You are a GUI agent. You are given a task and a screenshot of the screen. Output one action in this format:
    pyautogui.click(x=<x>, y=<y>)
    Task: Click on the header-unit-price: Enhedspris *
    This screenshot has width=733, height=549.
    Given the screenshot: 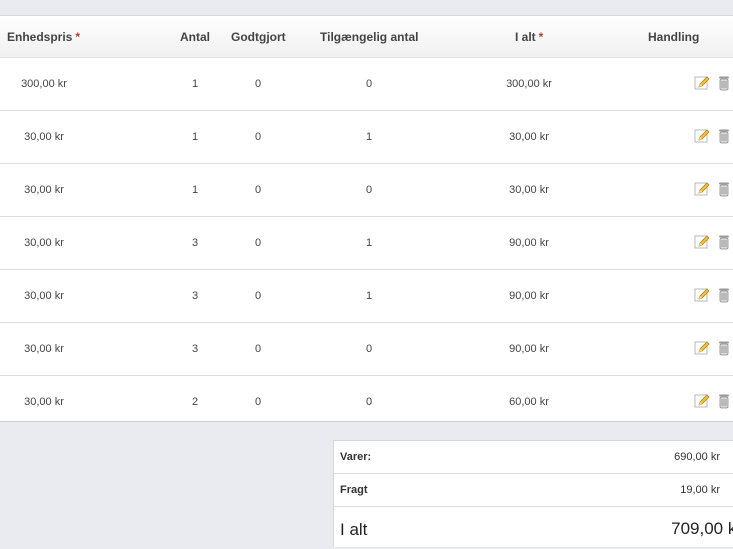 What is the action you would take?
    pyautogui.click(x=43, y=37)
    